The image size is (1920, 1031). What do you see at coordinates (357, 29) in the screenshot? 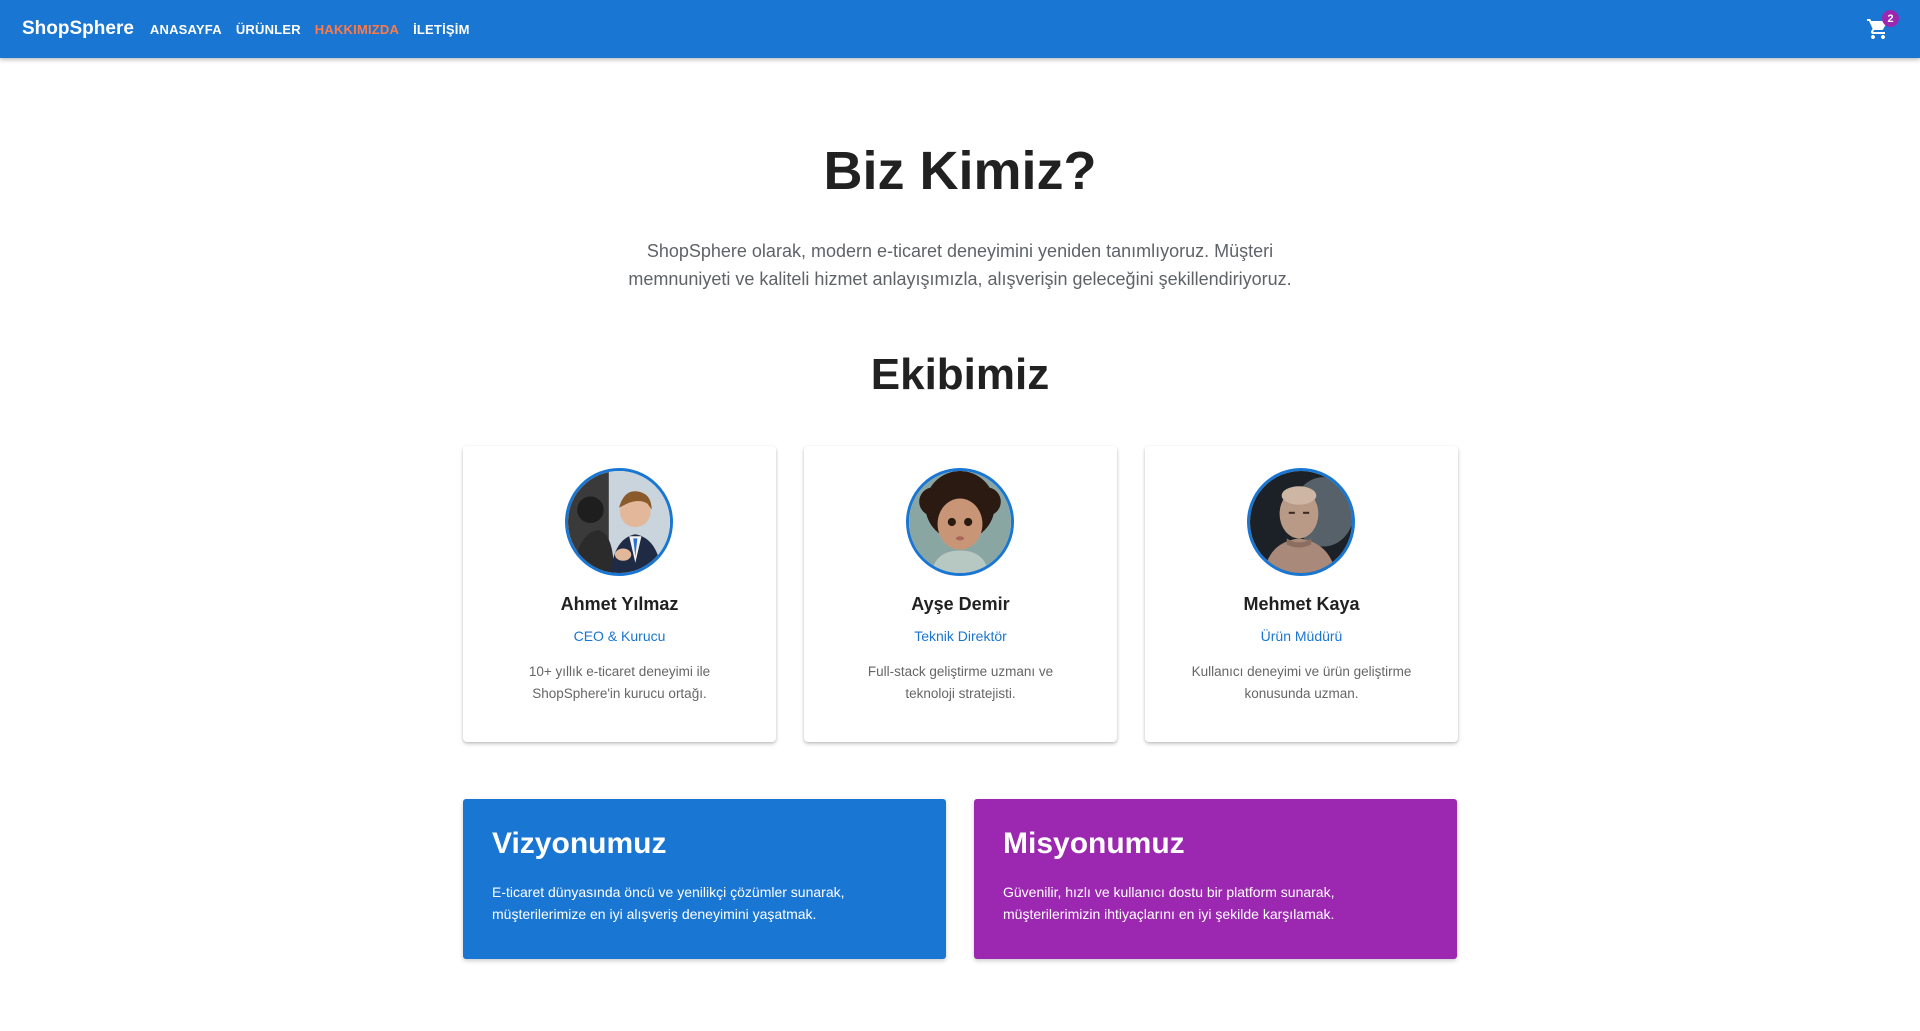
I see `nav-about: HAKKIMIZDA` at bounding box center [357, 29].